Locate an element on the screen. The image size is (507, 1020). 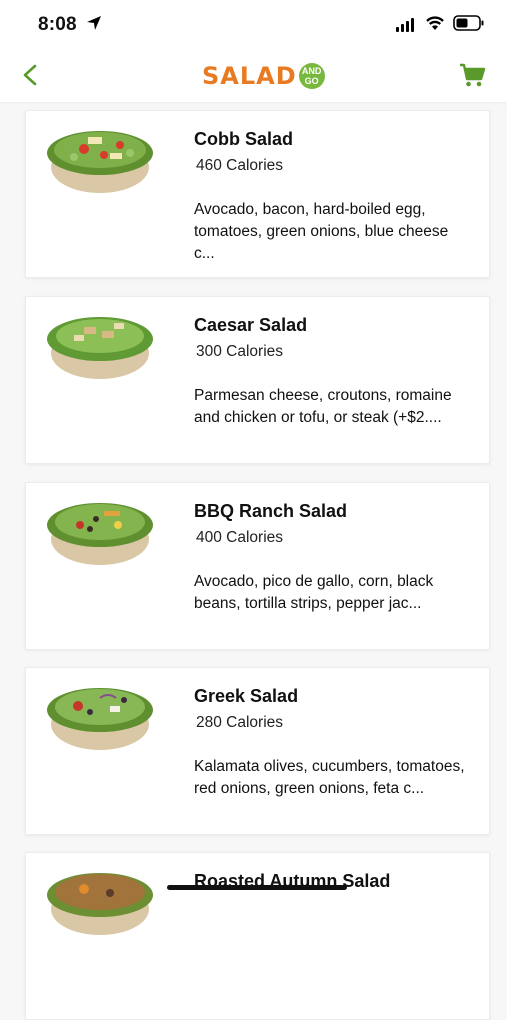
home-indicator is located at coordinates (257, 887).